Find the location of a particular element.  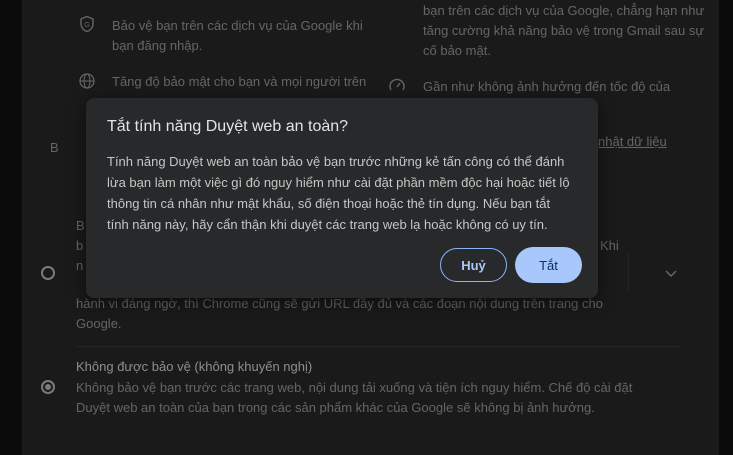

cancel-button: Huỷ is located at coordinates (473, 265).